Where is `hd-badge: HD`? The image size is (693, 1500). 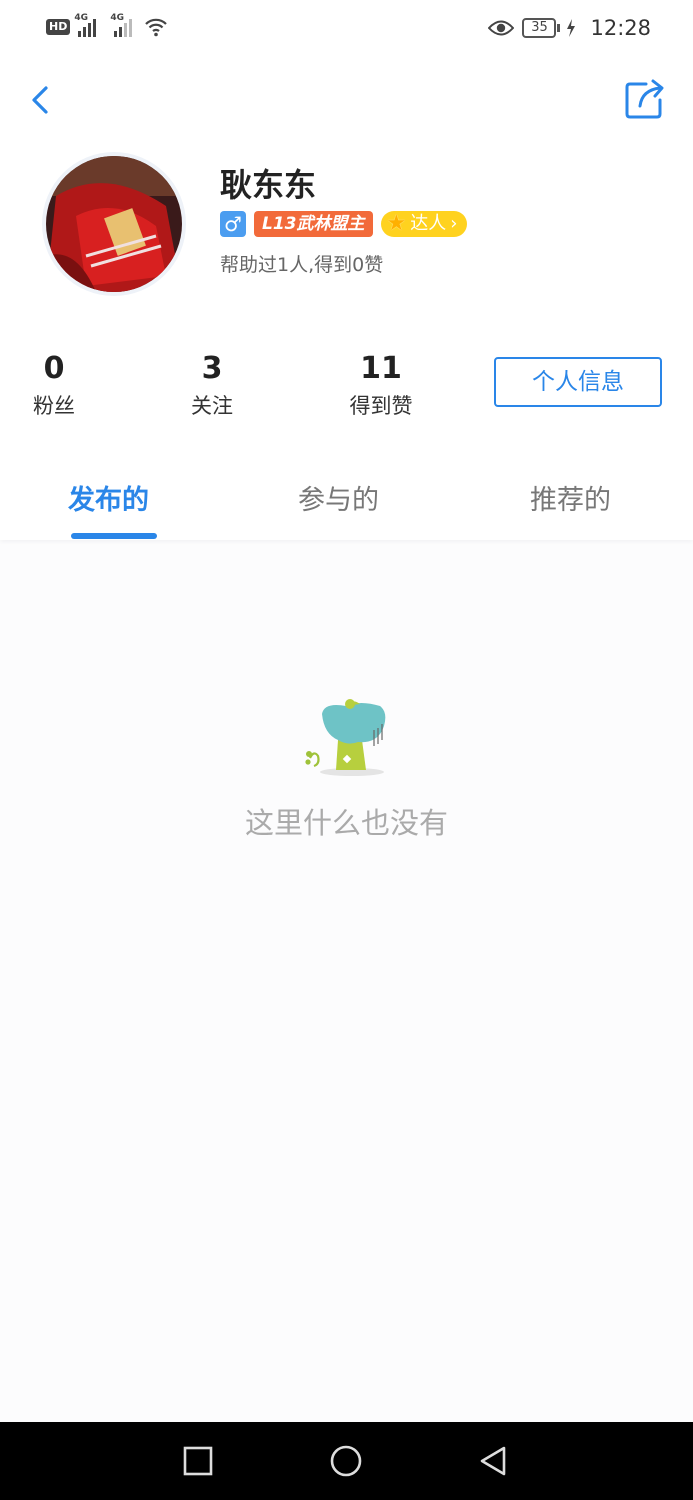
hd-badge: HD is located at coordinates (58, 27).